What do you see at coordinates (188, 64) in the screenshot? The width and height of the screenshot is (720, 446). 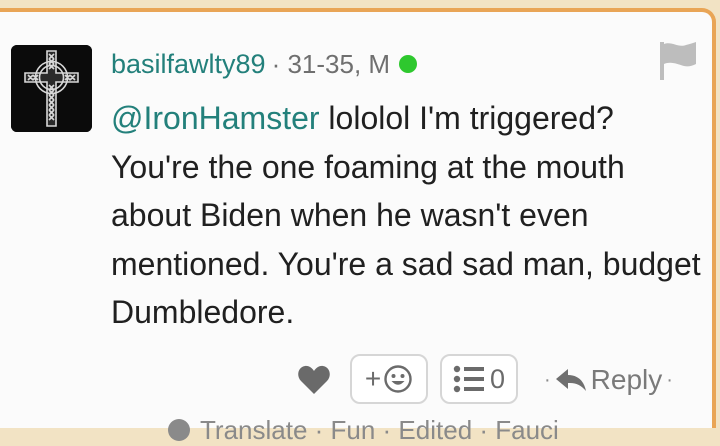 I see `username-link: basilfawlty89` at bounding box center [188, 64].